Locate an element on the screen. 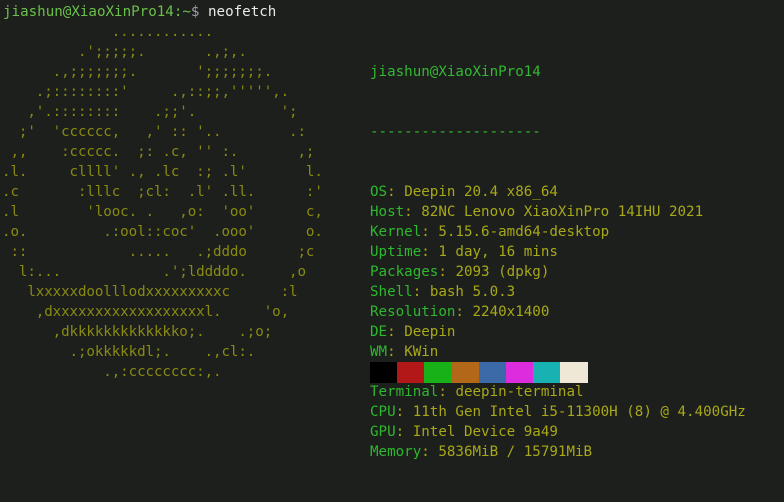  info-key: Memory is located at coordinates (396, 452).